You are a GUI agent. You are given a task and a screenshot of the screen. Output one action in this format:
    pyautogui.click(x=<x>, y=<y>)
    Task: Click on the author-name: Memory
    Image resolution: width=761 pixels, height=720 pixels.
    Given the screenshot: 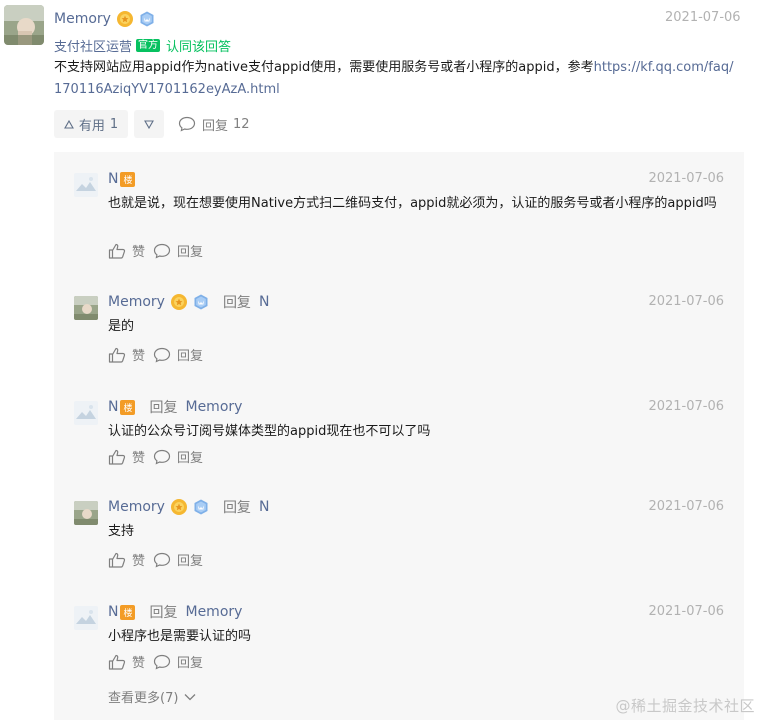 What is the action you would take?
    pyautogui.click(x=82, y=19)
    